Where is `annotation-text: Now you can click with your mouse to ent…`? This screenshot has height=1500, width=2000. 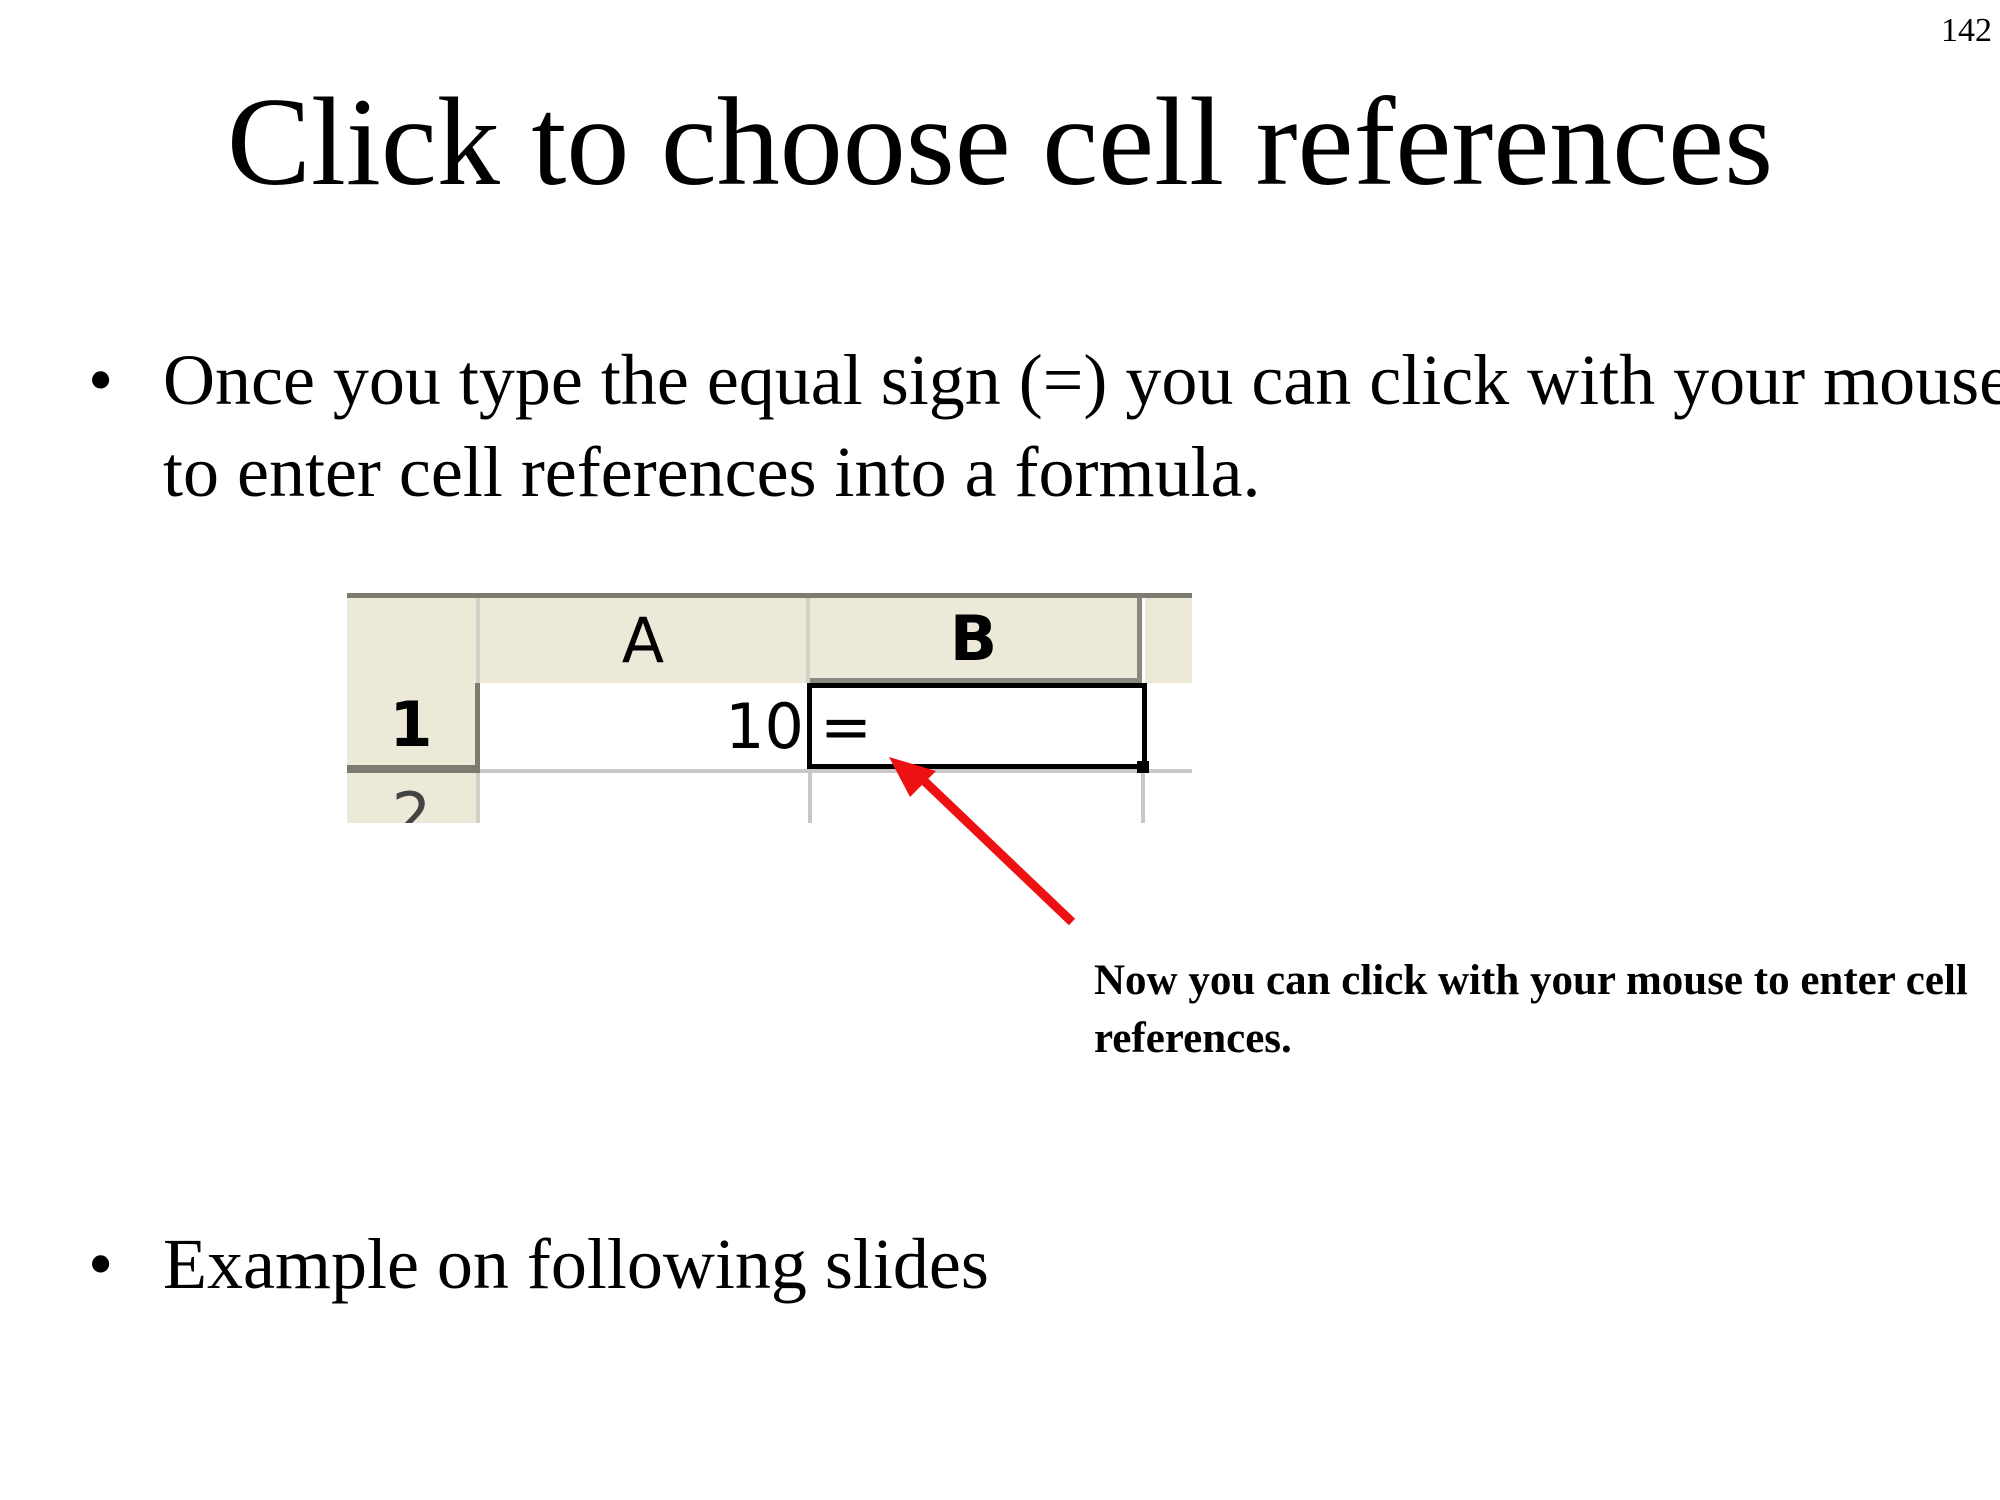
annotation-text: Now you can click with your mouse to ent… is located at coordinates (1531, 1009).